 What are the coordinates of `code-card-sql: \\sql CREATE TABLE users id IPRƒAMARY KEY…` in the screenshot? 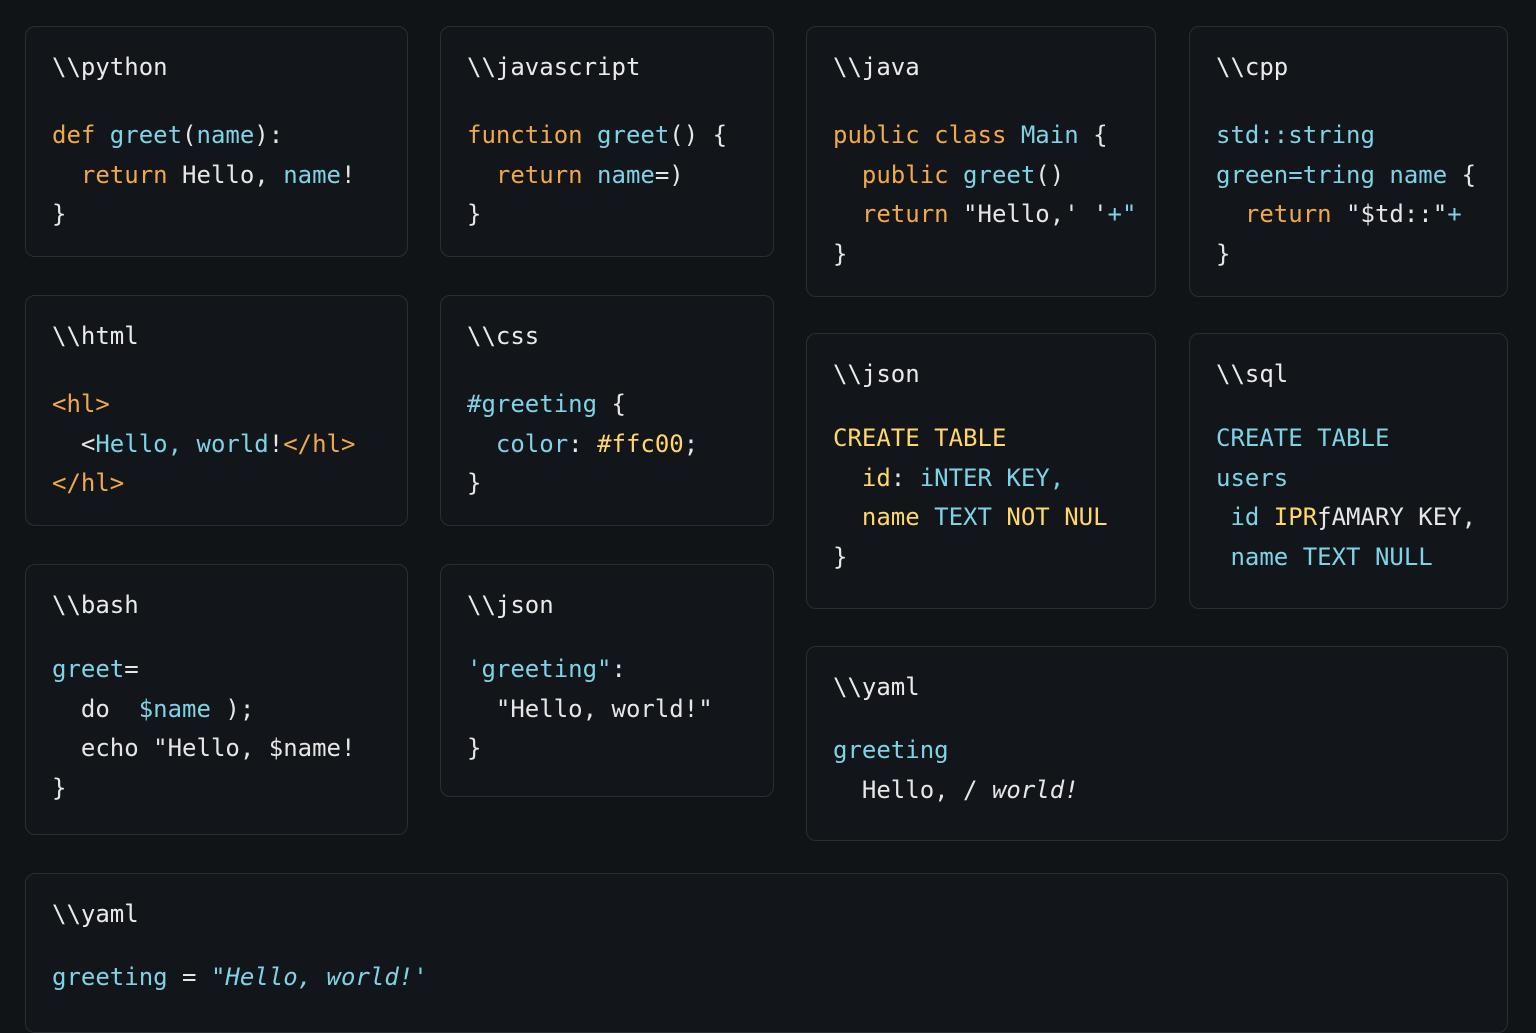 It's located at (1348, 471).